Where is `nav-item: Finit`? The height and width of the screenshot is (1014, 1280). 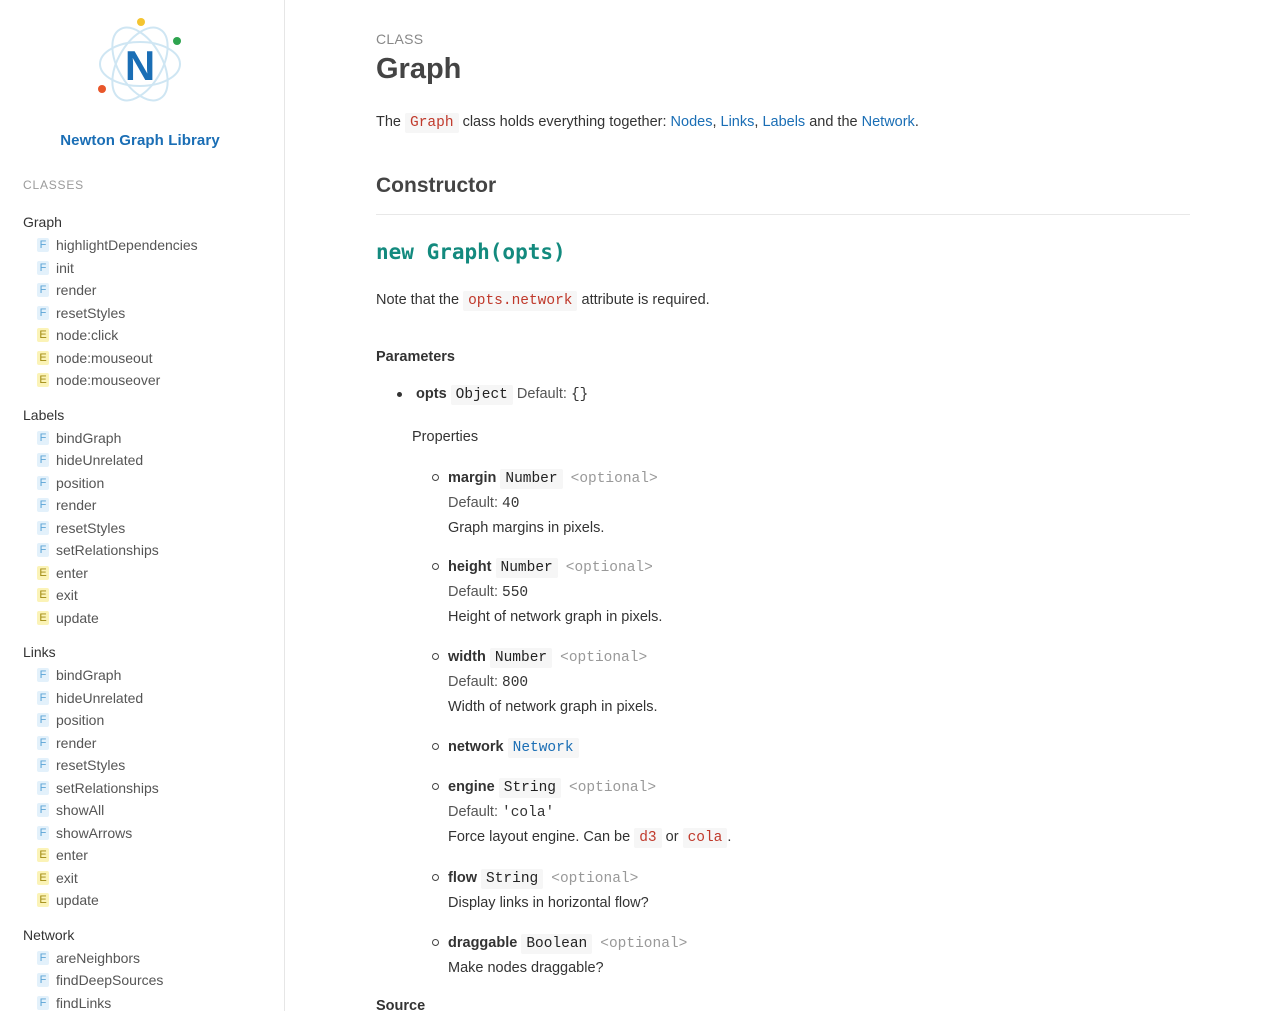
nav-item: Finit is located at coordinates (148, 268).